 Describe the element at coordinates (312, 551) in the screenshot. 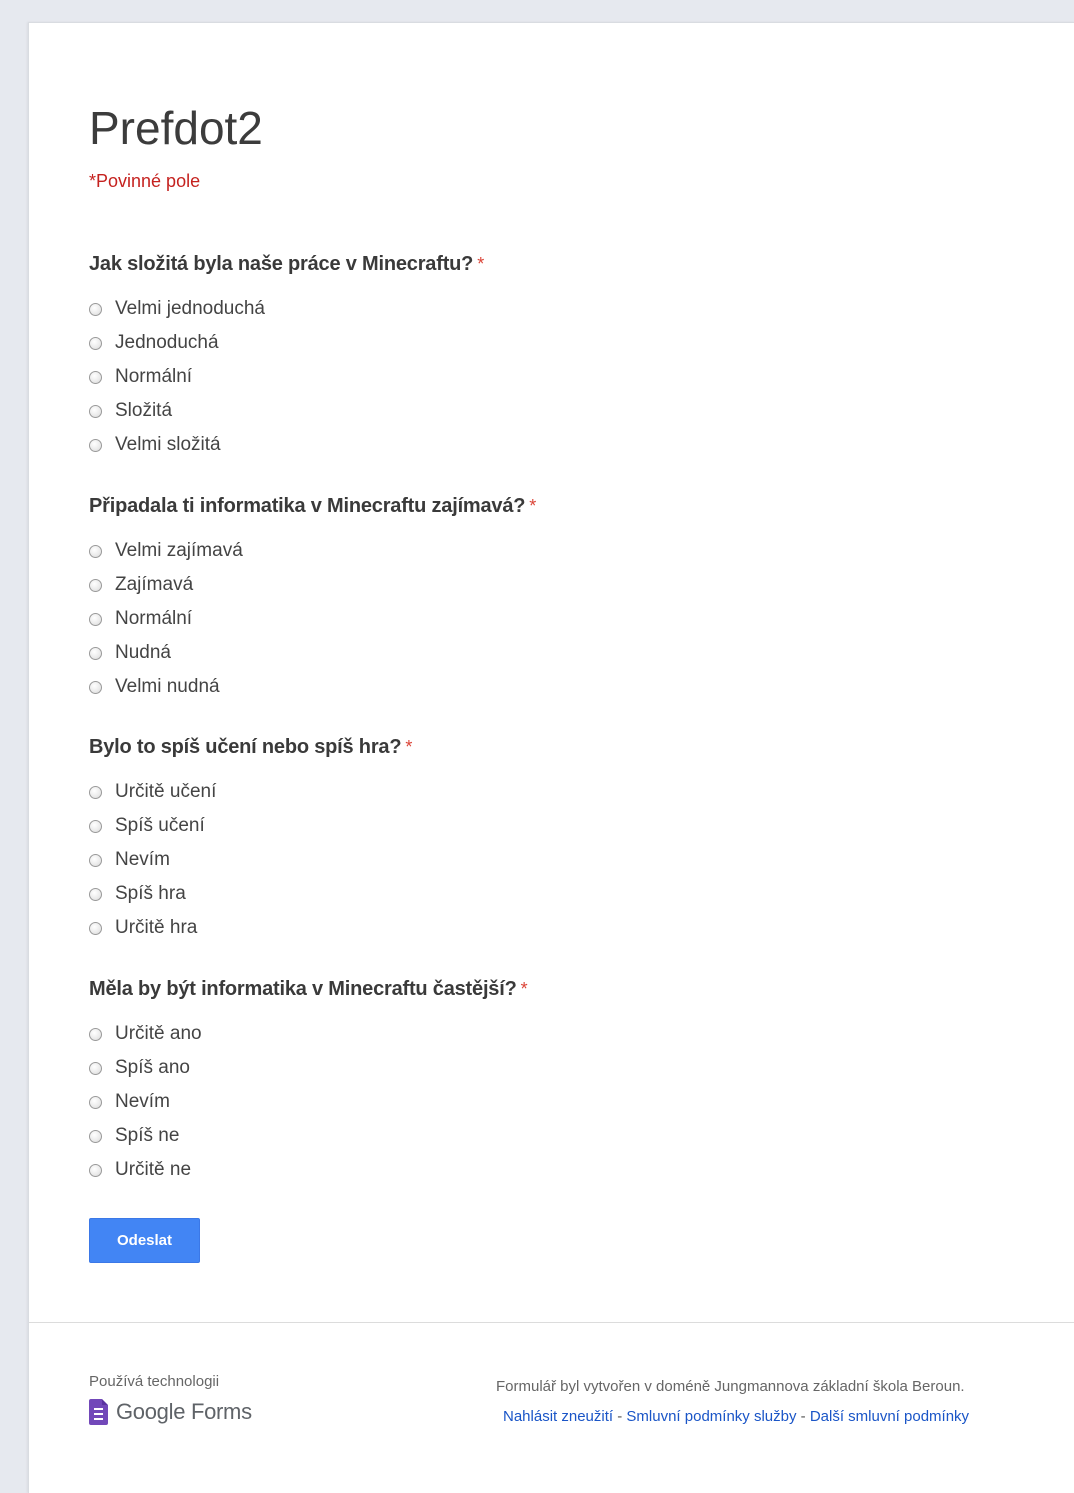

I see `radio-option: Velmi zajímavá` at that location.